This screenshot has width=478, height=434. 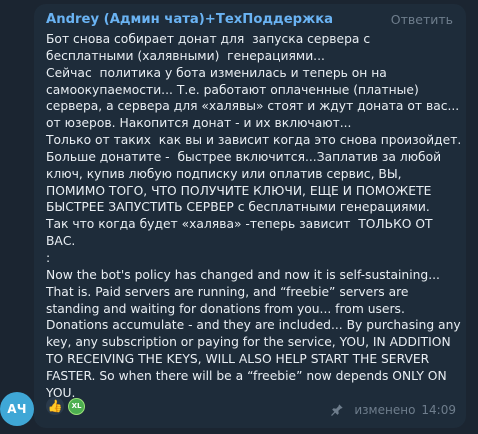 I want to click on sender-name: Andrey (Админ чата)+ТехПоддержка, so click(x=189, y=19).